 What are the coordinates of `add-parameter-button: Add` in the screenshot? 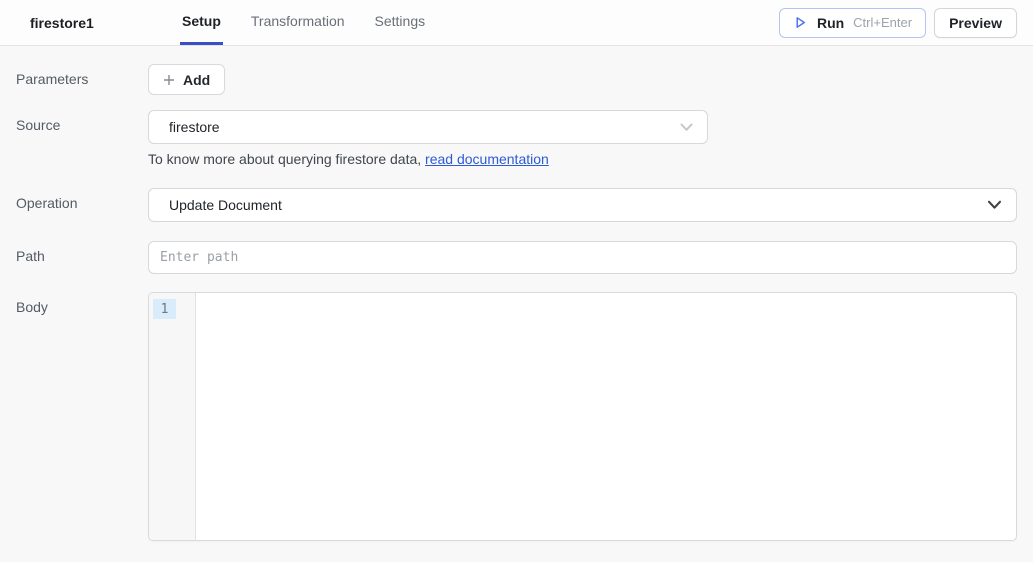 It's located at (187, 79).